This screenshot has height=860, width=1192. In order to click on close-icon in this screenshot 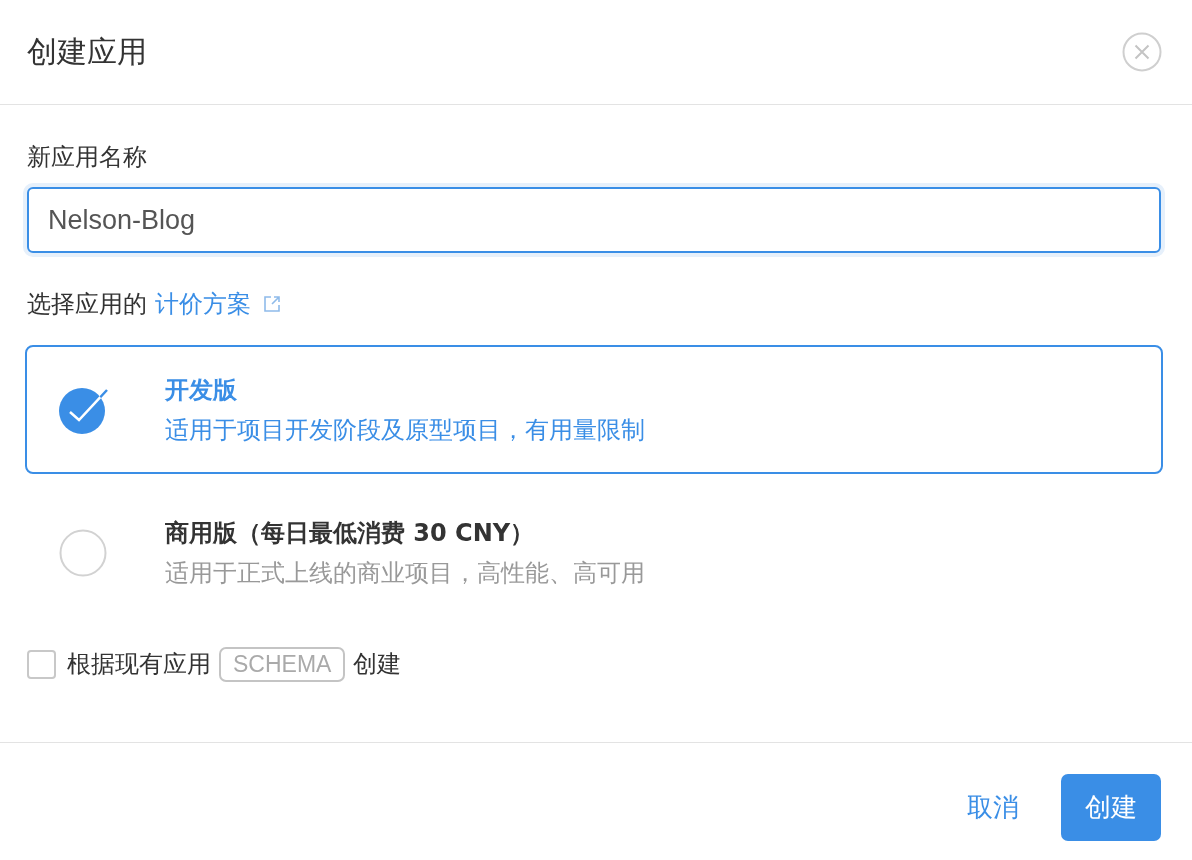, I will do `click(1142, 52)`.